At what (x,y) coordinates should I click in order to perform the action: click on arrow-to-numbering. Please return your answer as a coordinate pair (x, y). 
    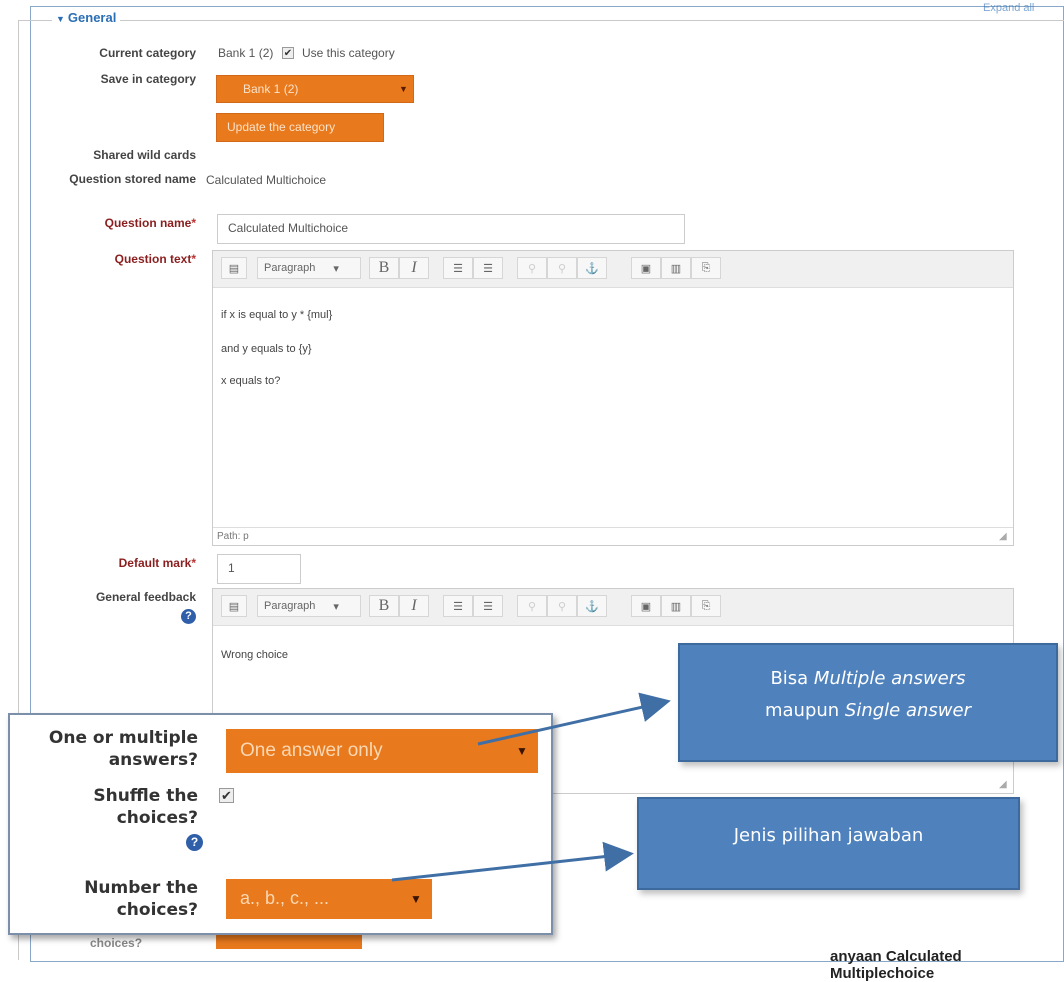
    Looking at the image, I should click on (512, 861).